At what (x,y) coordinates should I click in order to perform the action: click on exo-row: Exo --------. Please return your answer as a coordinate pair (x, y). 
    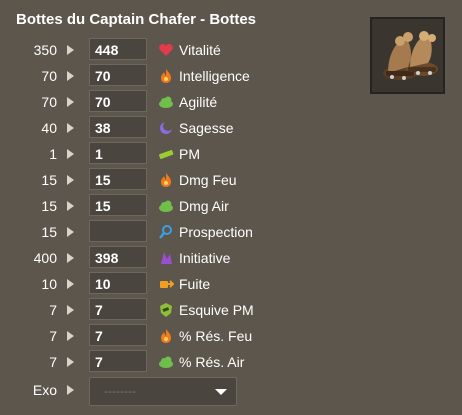
    Looking at the image, I should click on (231, 391).